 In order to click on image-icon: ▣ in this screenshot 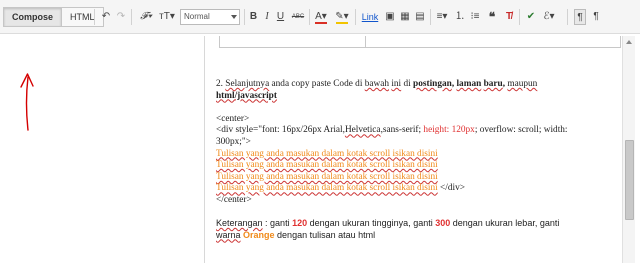, I will do `click(390, 17)`.